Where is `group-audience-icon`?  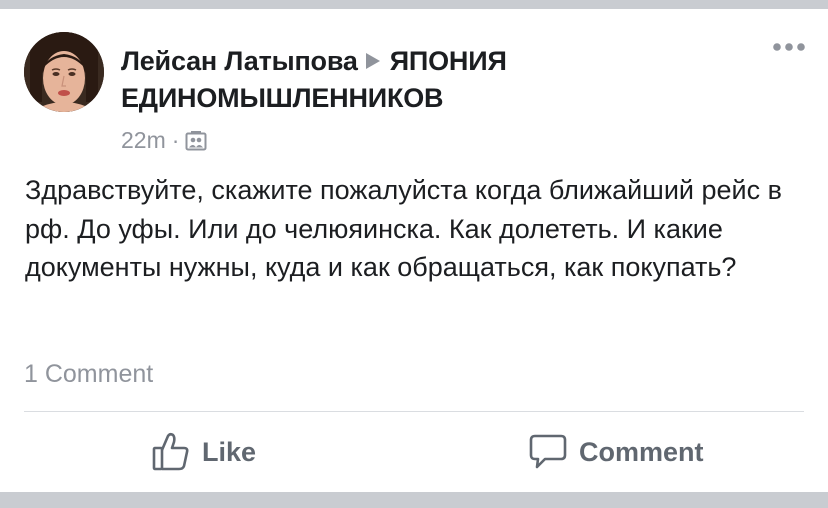
group-audience-icon is located at coordinates (196, 141).